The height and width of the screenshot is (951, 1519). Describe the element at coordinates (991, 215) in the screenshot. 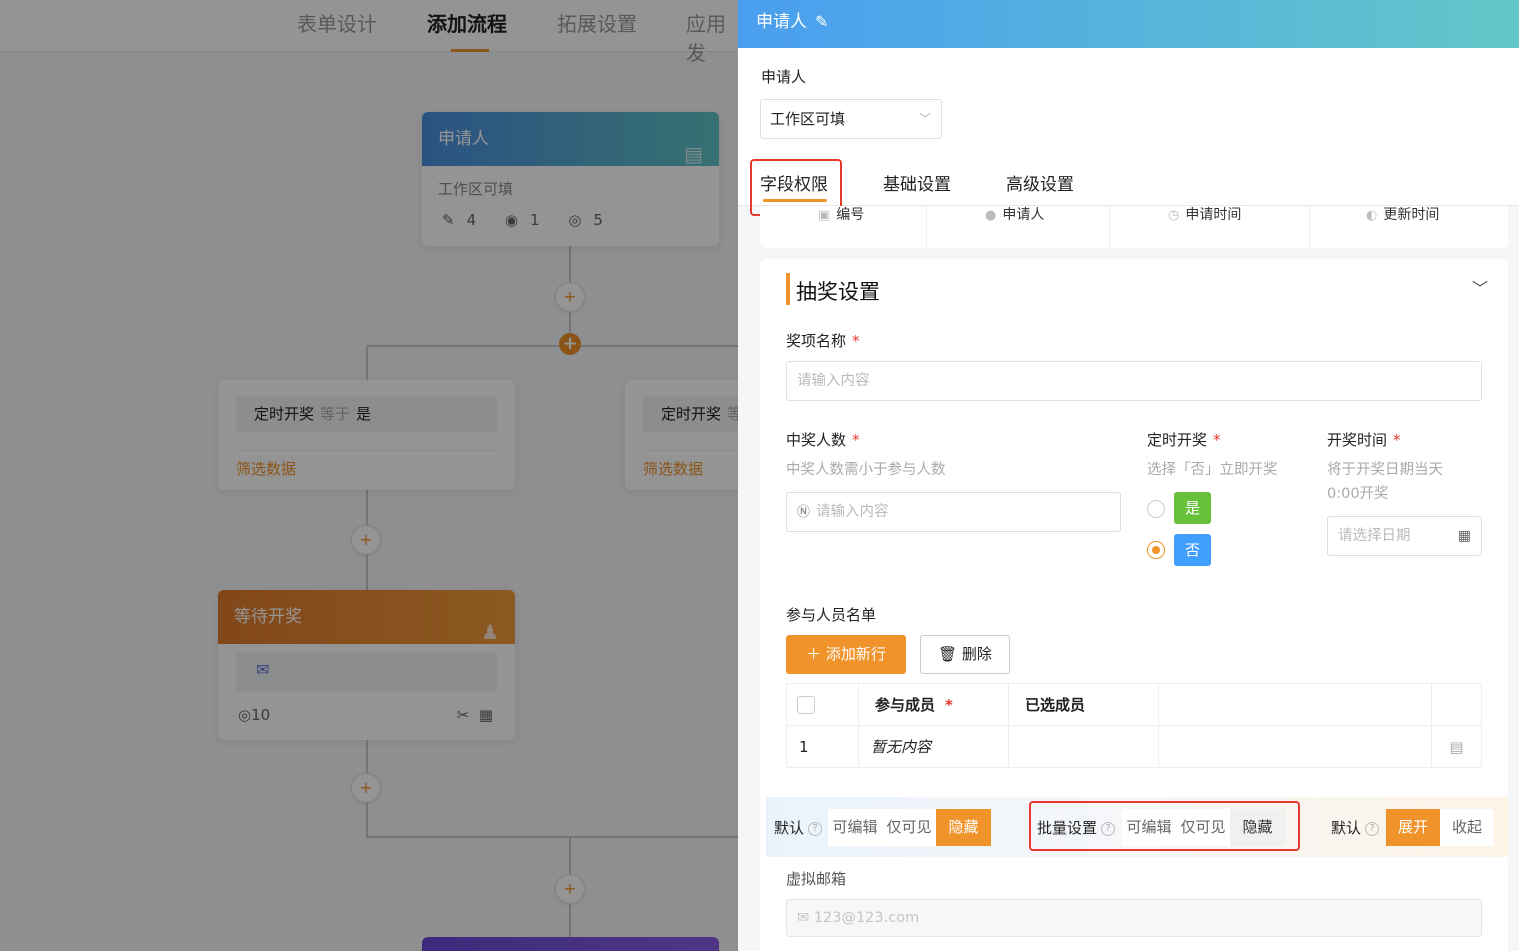

I see `user-icon: ●` at that location.